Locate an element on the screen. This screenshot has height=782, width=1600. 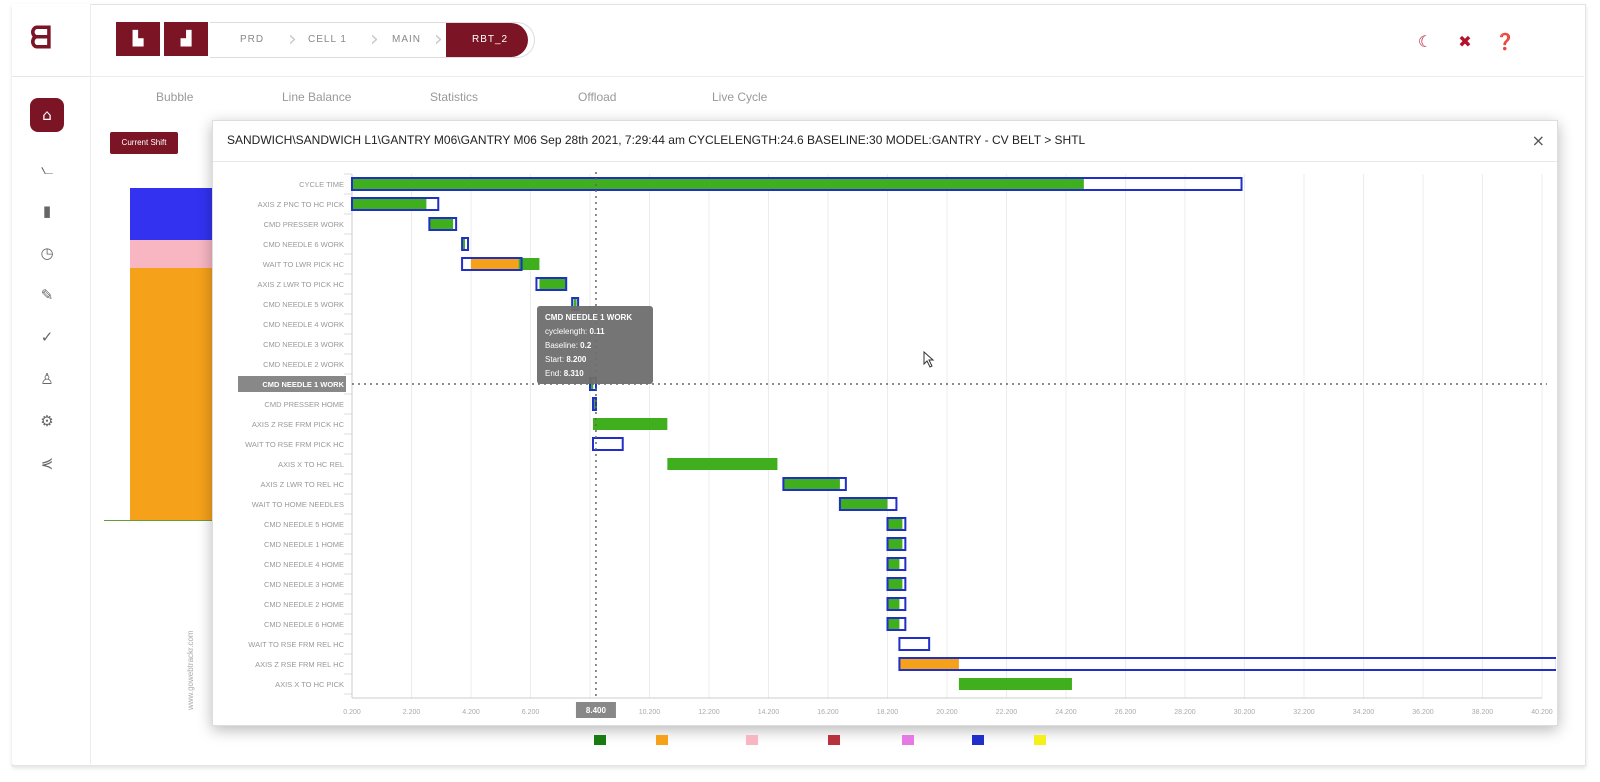
background-vertical-label: www.gowebtrackr.com is located at coordinates (190, 670).